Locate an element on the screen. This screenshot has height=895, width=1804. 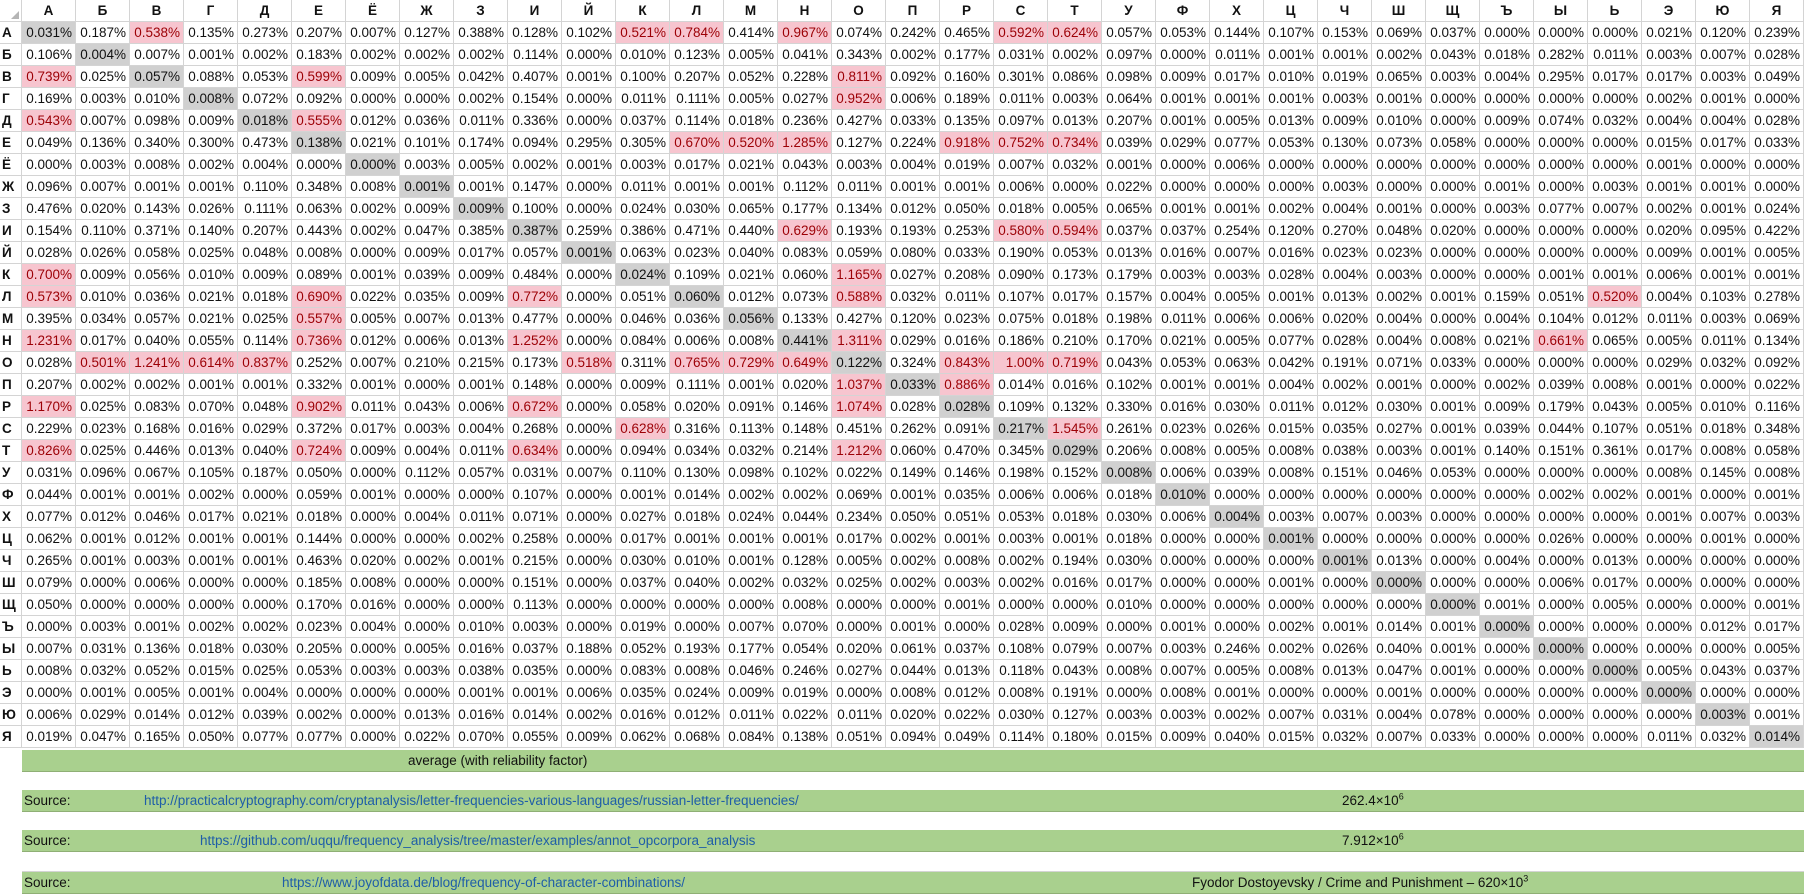
table-cell: 0.207% is located at coordinates (1129, 121).